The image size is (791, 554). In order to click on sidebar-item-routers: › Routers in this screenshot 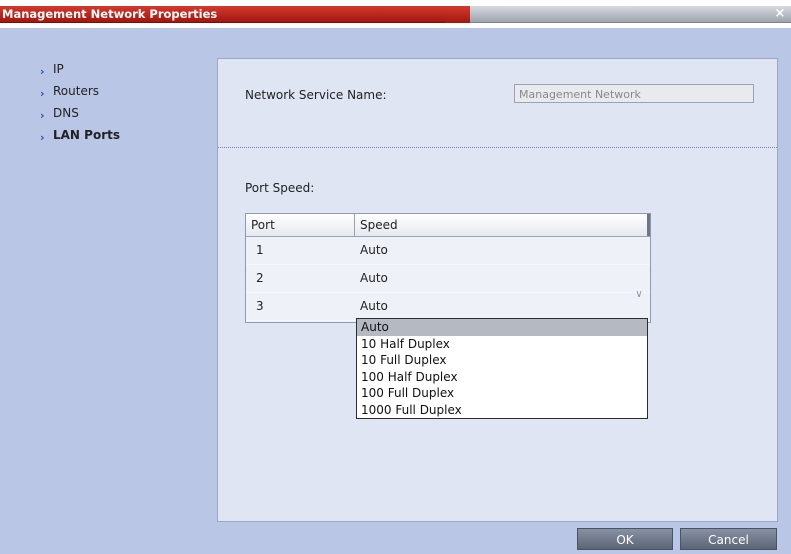, I will do `click(120, 91)`.